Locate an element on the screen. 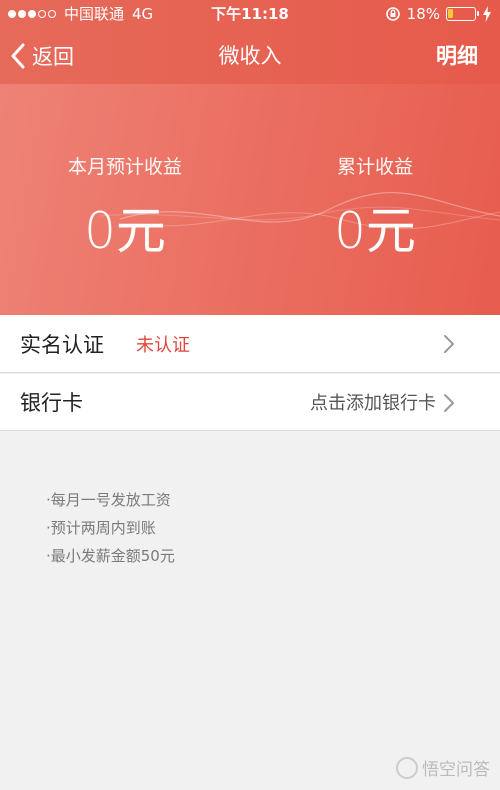  monthly-estimate-label: 本月预计收益 is located at coordinates (124, 167).